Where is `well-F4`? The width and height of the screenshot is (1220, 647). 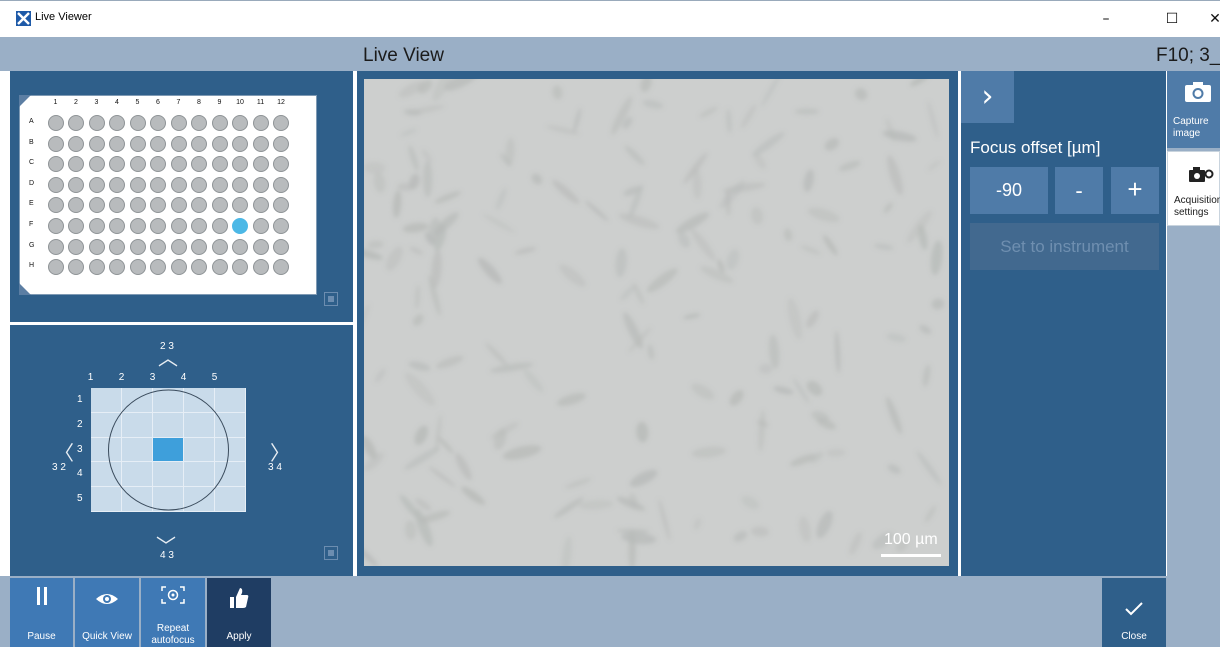
well-F4 is located at coordinates (117, 226).